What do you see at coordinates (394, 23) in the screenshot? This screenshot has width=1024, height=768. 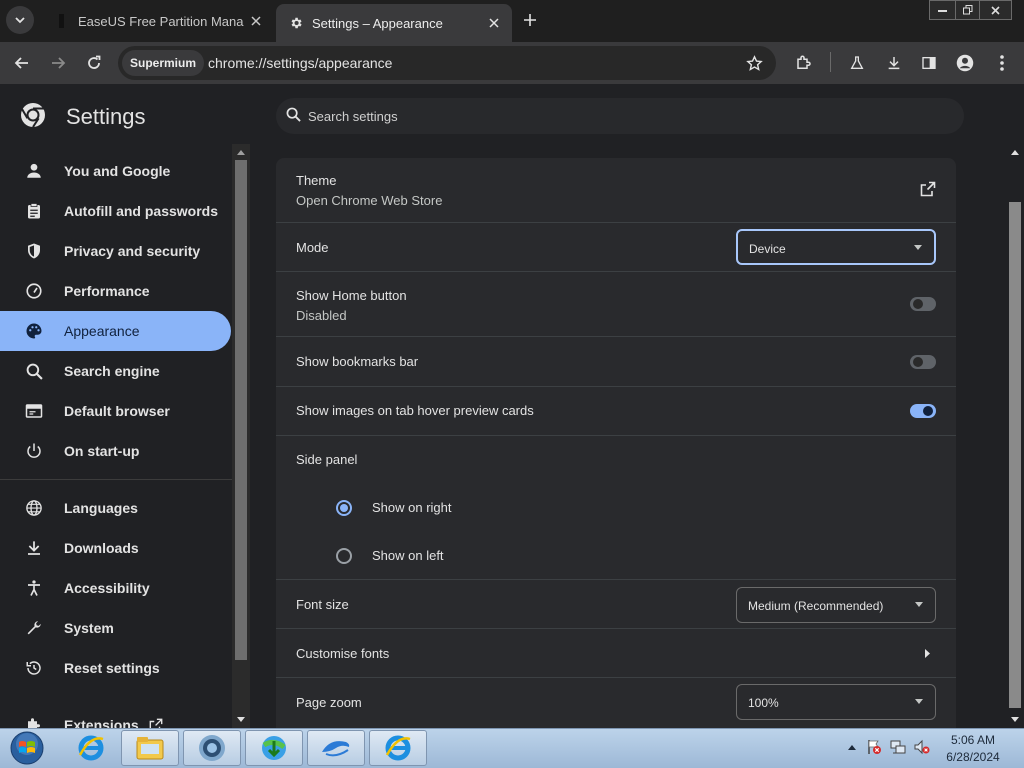 I see `tab-settings-appearance: Settings – Appearance` at bounding box center [394, 23].